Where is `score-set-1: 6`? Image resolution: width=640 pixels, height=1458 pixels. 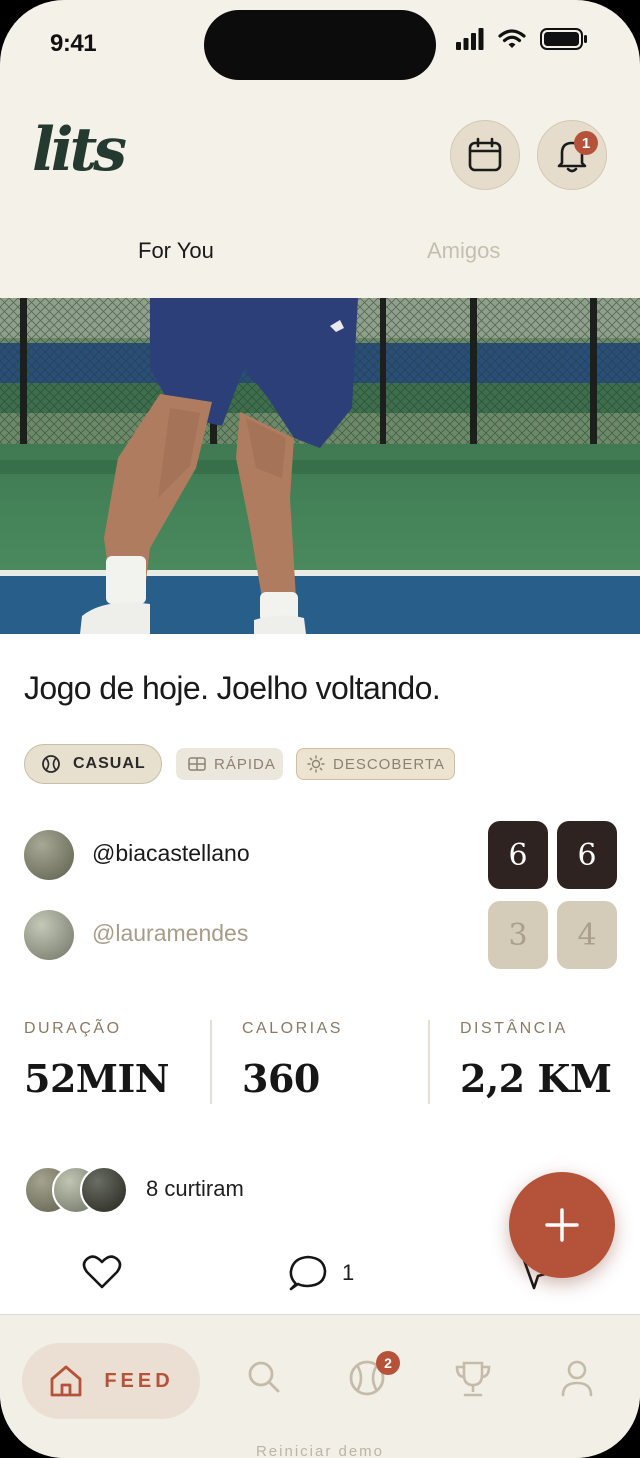
score-set-1: 6 is located at coordinates (518, 855).